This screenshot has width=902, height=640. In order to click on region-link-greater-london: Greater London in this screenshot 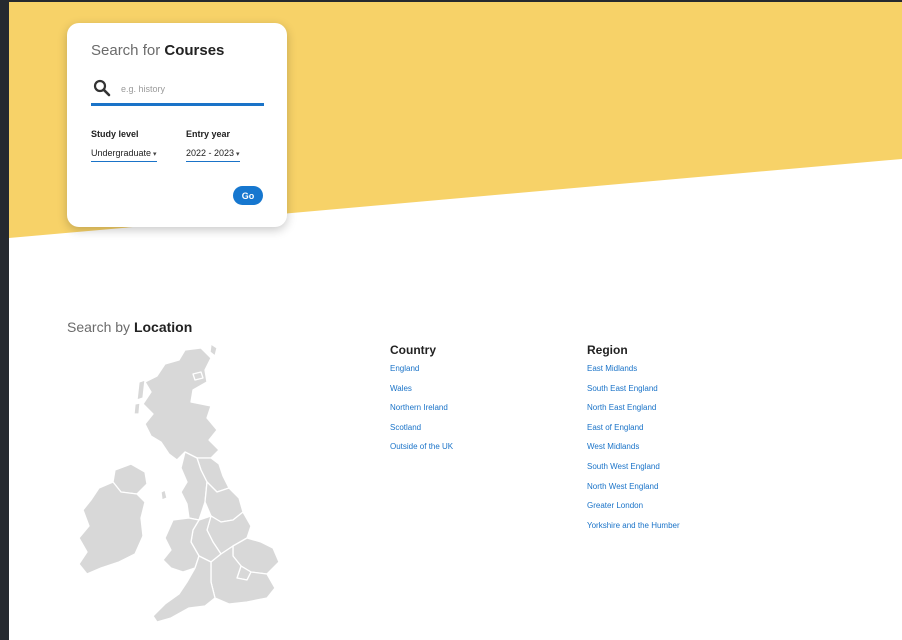, I will do `click(633, 511)`.